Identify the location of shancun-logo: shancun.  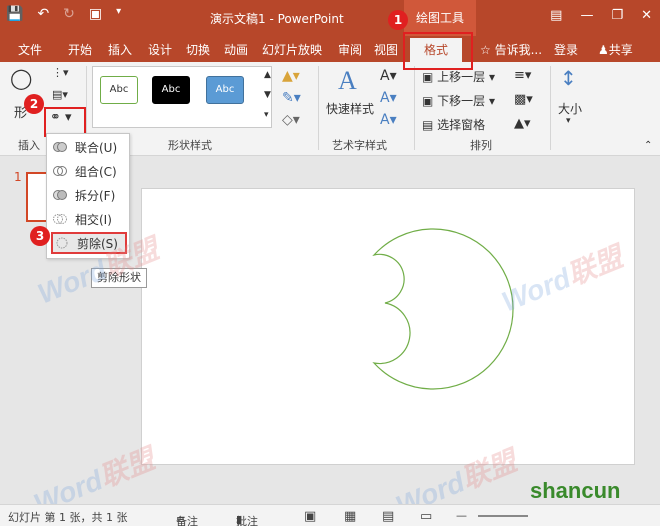
(575, 491).